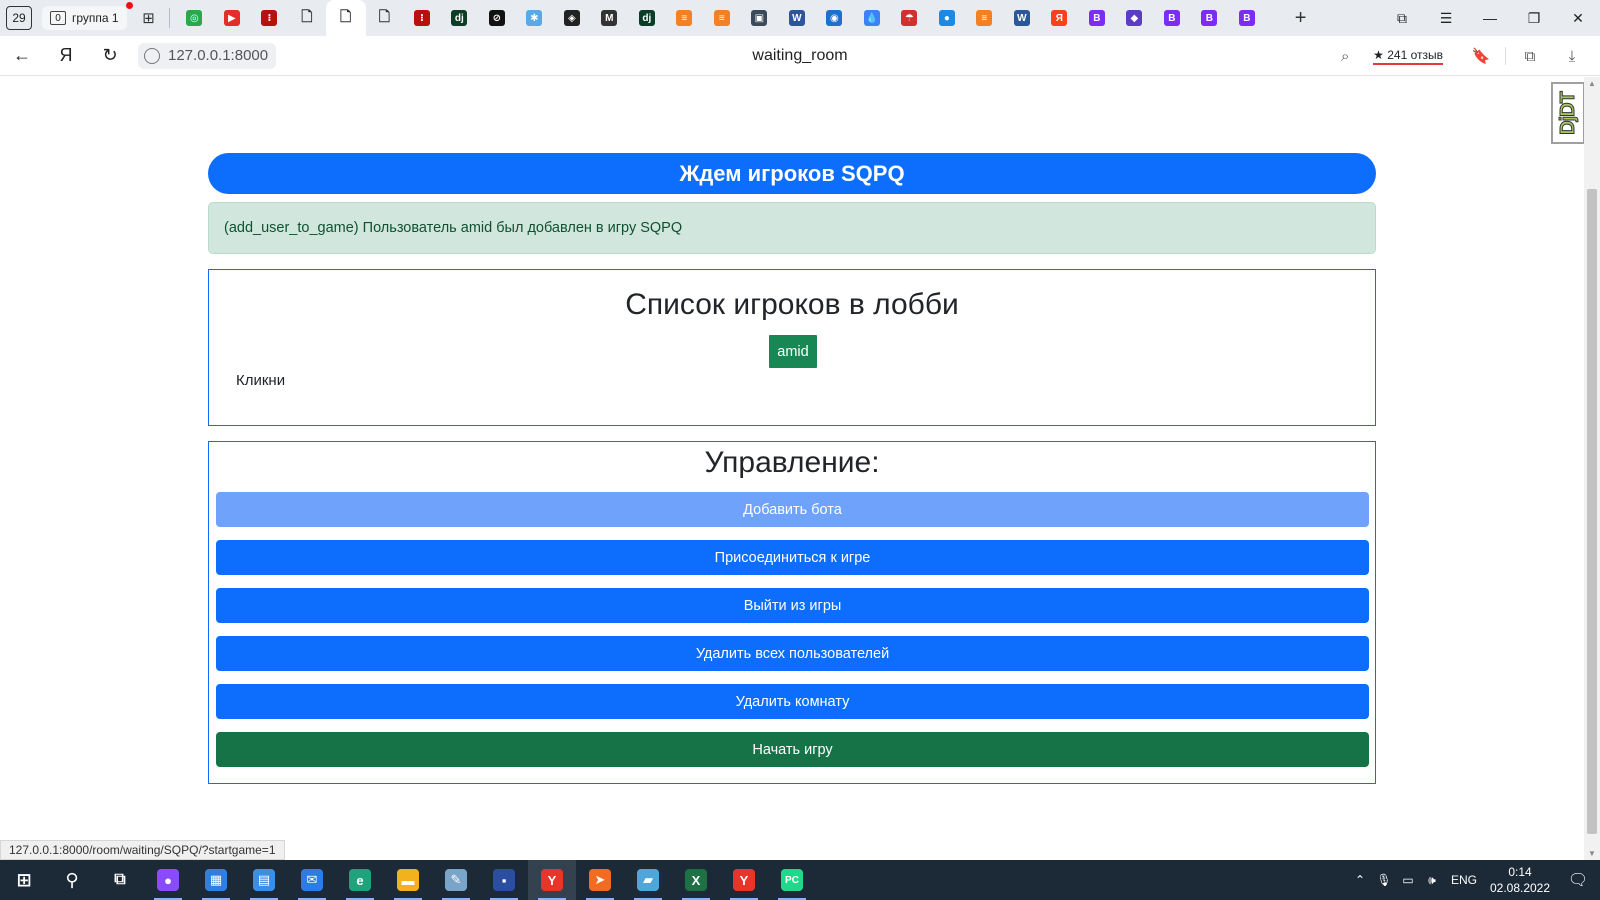 The image size is (1600, 900). I want to click on edge-icon: e, so click(360, 880).